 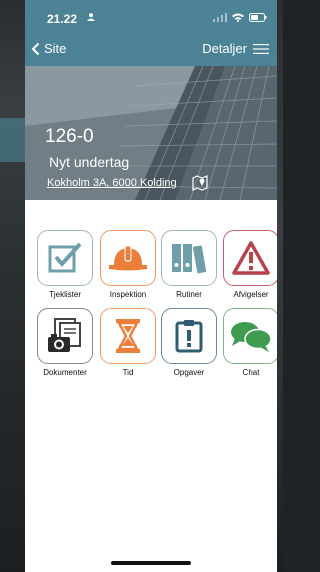 I want to click on tile-tid: Tid, so click(x=128, y=342).